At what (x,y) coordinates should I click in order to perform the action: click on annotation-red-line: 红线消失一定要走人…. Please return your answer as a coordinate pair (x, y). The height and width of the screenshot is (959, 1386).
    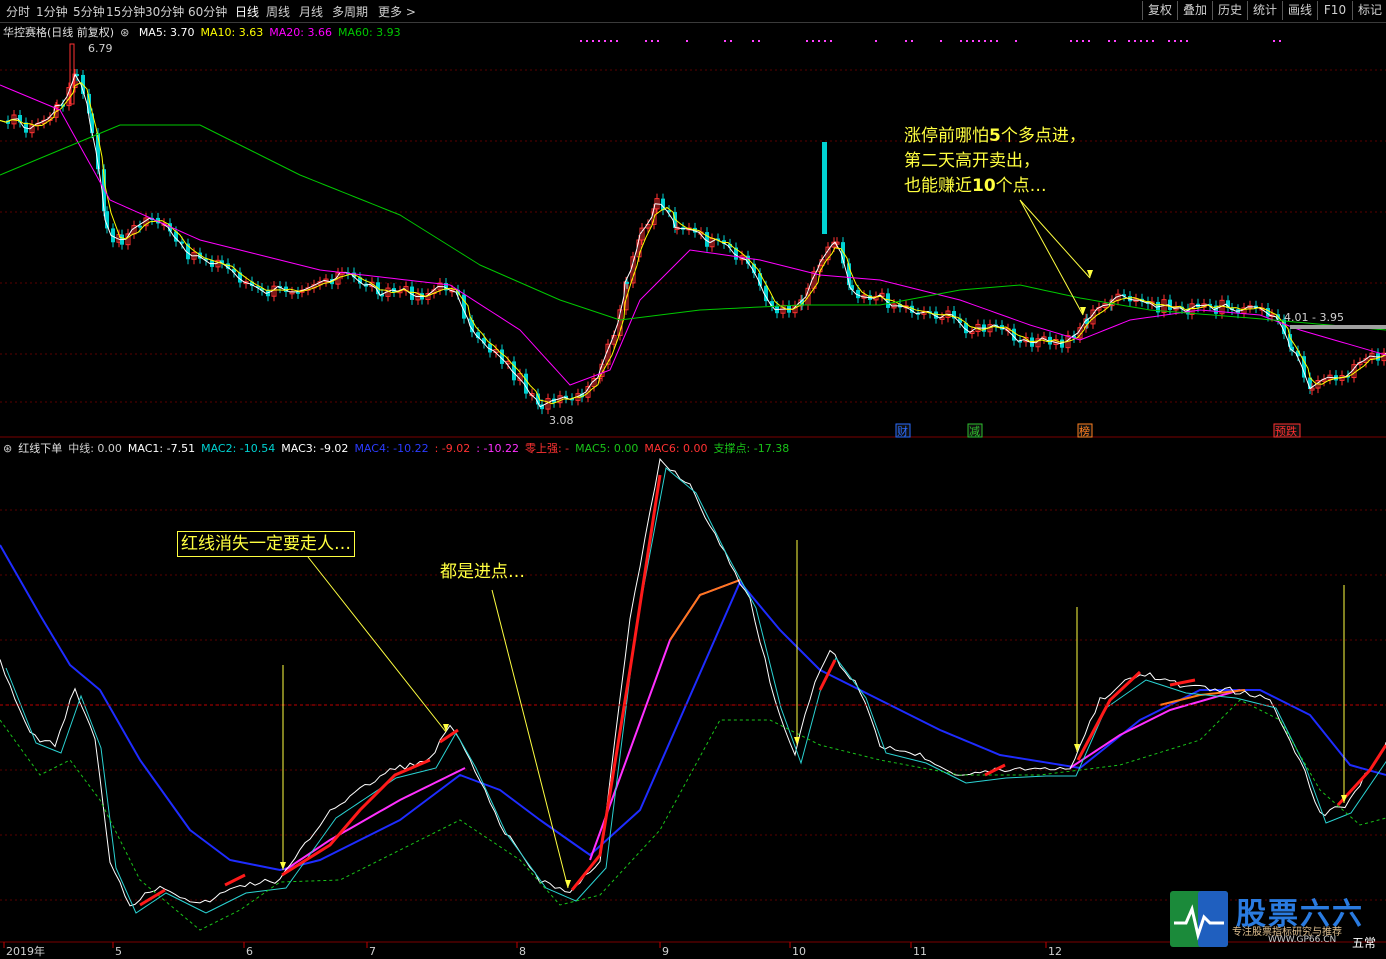
    Looking at the image, I should click on (266, 544).